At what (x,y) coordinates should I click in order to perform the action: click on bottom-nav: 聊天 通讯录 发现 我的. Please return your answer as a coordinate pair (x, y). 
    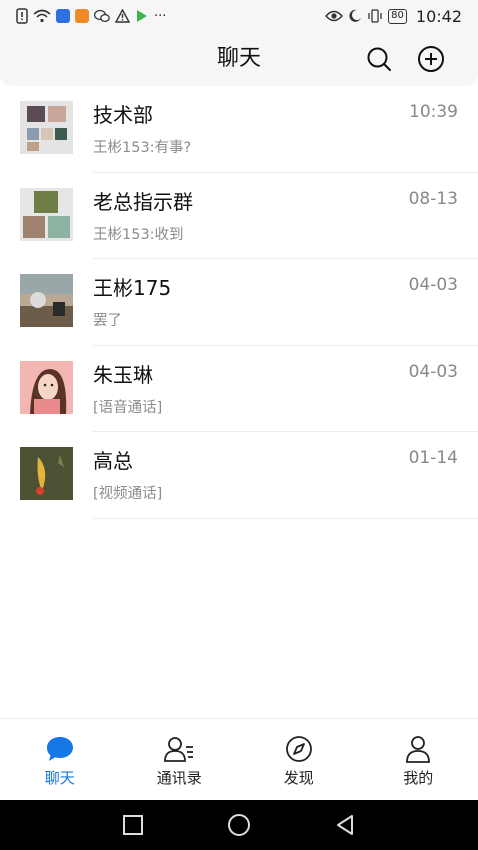
    Looking at the image, I should click on (239, 759).